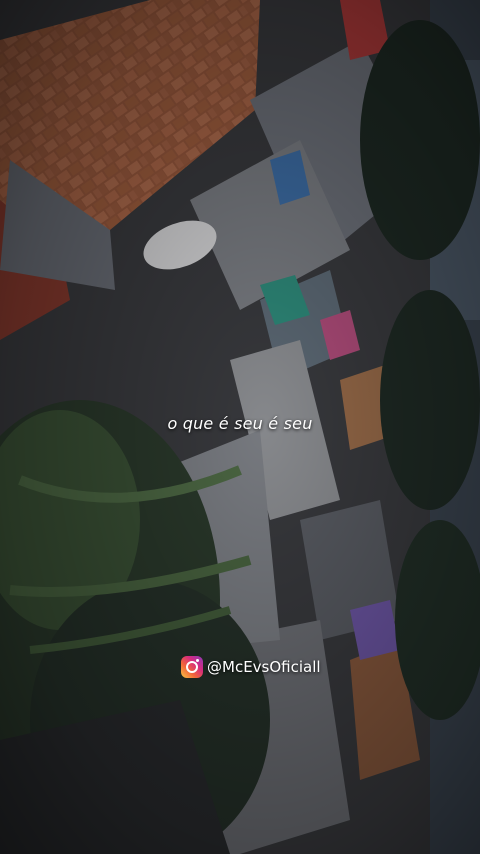 The height and width of the screenshot is (854, 480). I want to click on instagram-handle-tag: @McEvsOficiall, so click(251, 667).